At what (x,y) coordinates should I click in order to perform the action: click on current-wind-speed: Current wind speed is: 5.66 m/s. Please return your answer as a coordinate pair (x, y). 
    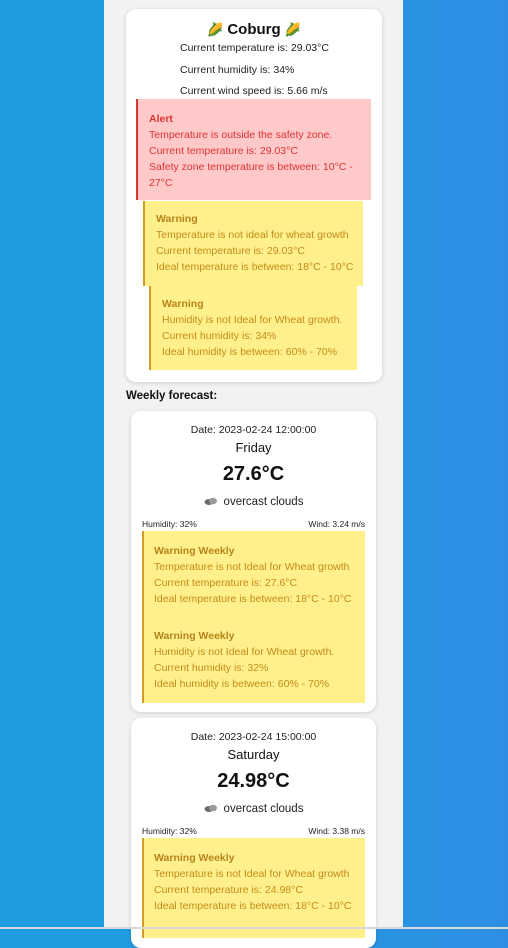
    Looking at the image, I should click on (254, 91).